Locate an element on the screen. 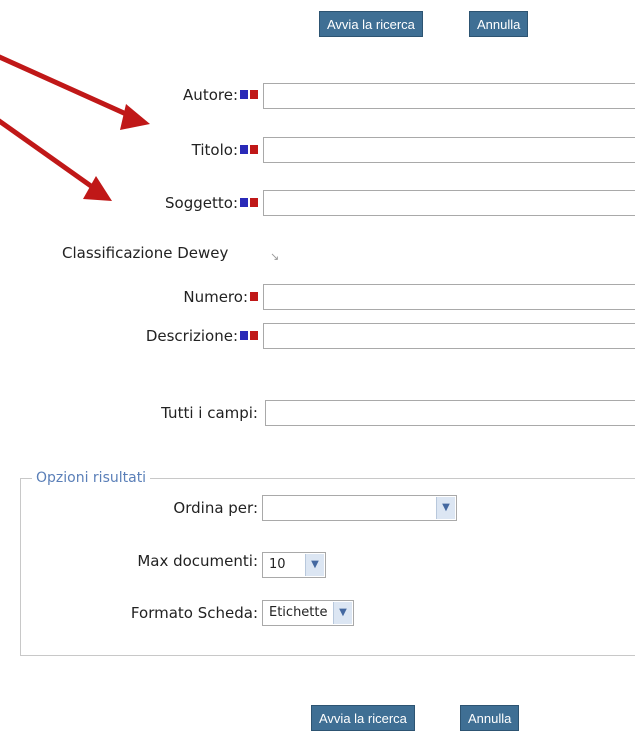  numero-input is located at coordinates (449, 297).